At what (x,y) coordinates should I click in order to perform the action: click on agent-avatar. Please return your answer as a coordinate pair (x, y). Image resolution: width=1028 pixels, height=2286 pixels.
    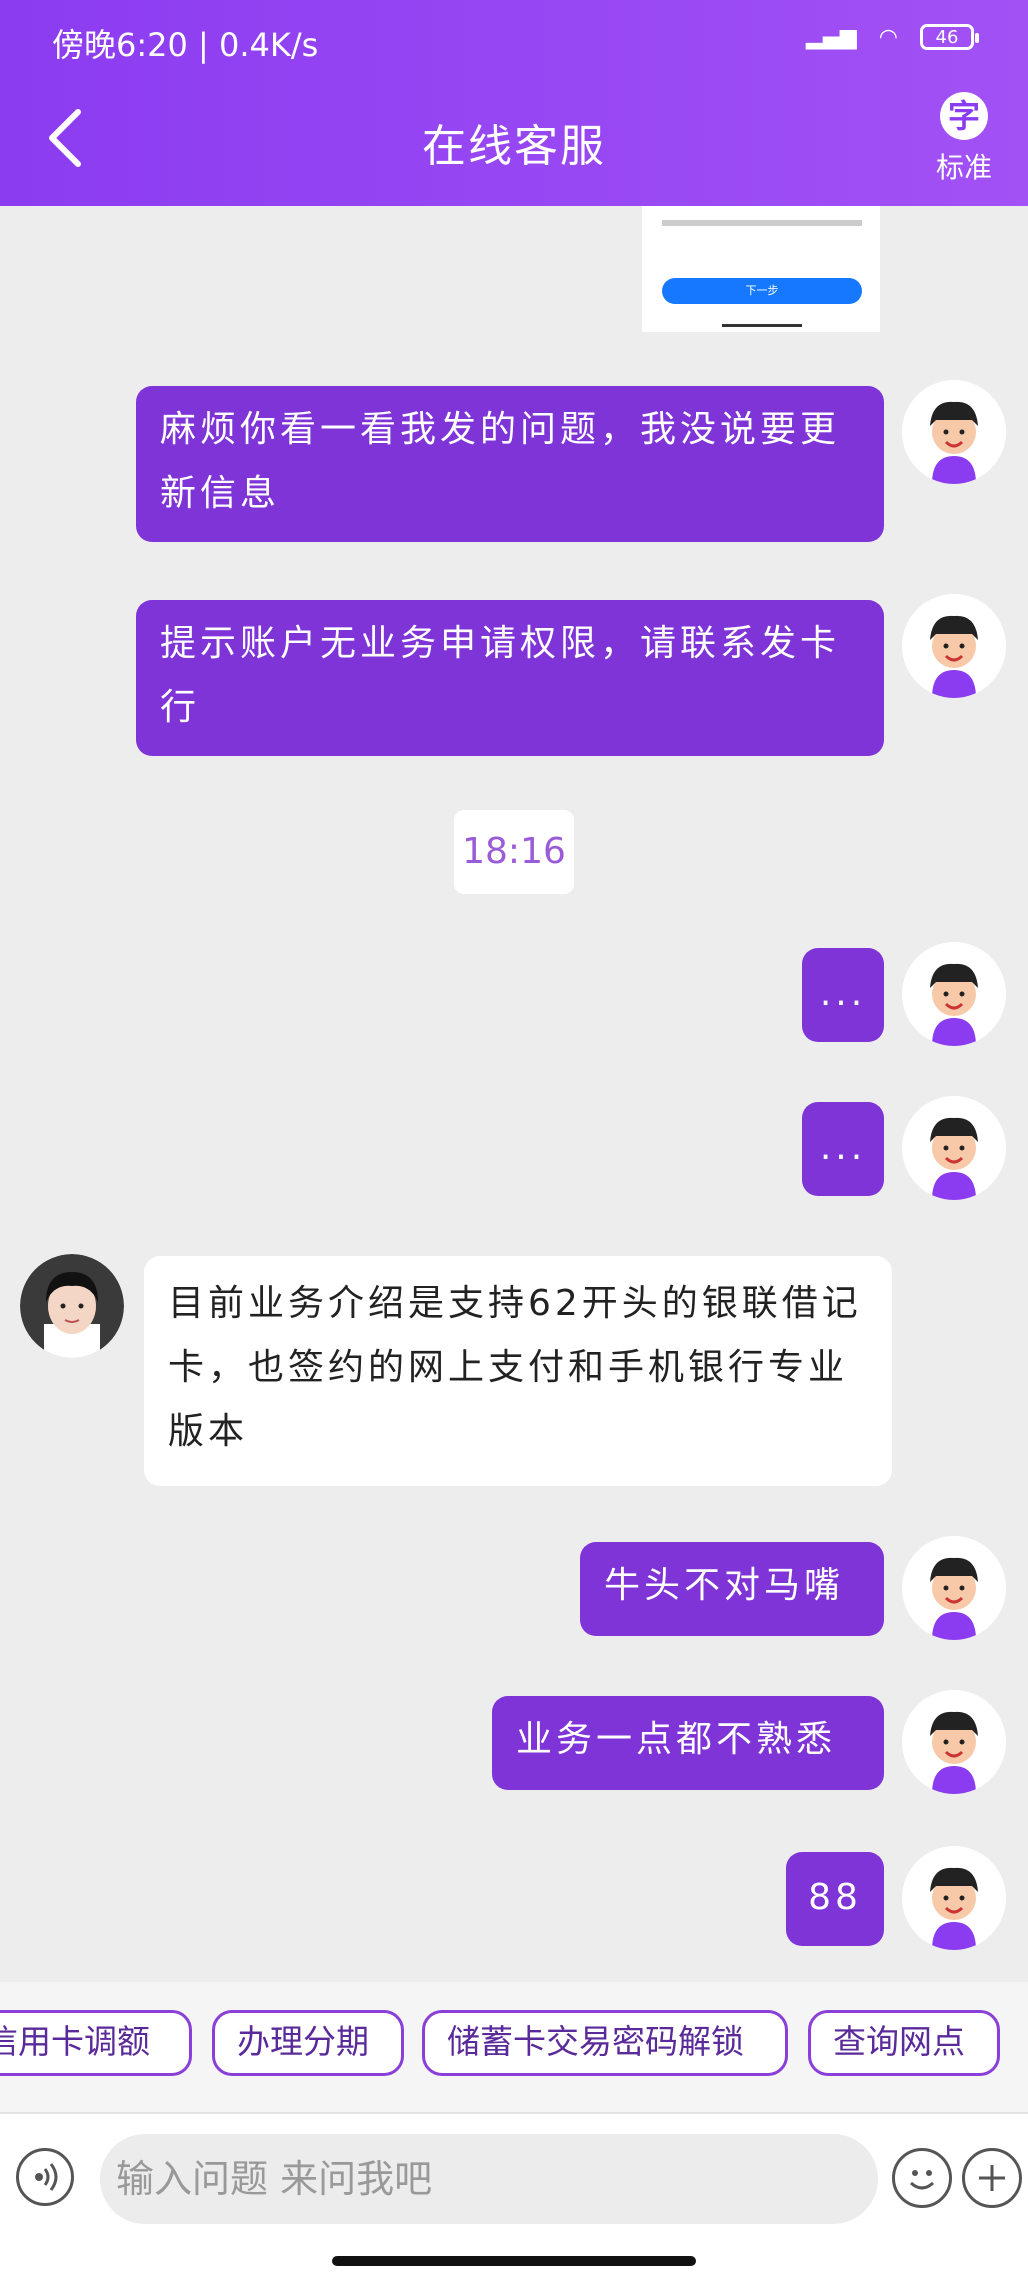
    Looking at the image, I should click on (72, 1306).